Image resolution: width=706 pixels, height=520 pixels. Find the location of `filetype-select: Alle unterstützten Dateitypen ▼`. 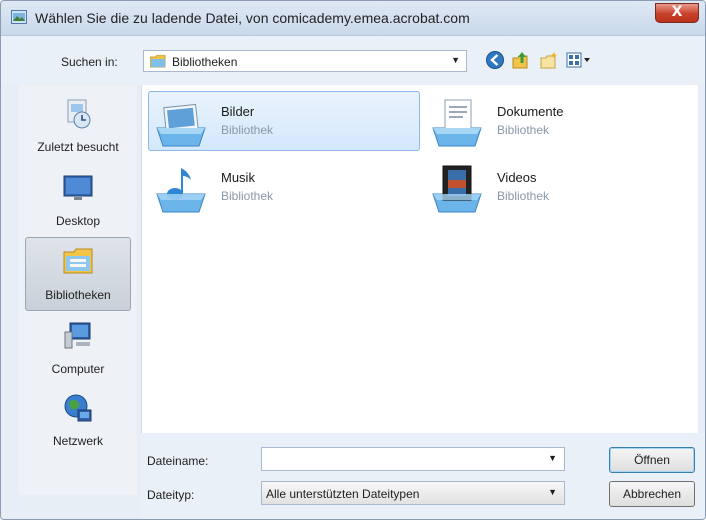

filetype-select: Alle unterstützten Dateitypen ▼ is located at coordinates (413, 493).